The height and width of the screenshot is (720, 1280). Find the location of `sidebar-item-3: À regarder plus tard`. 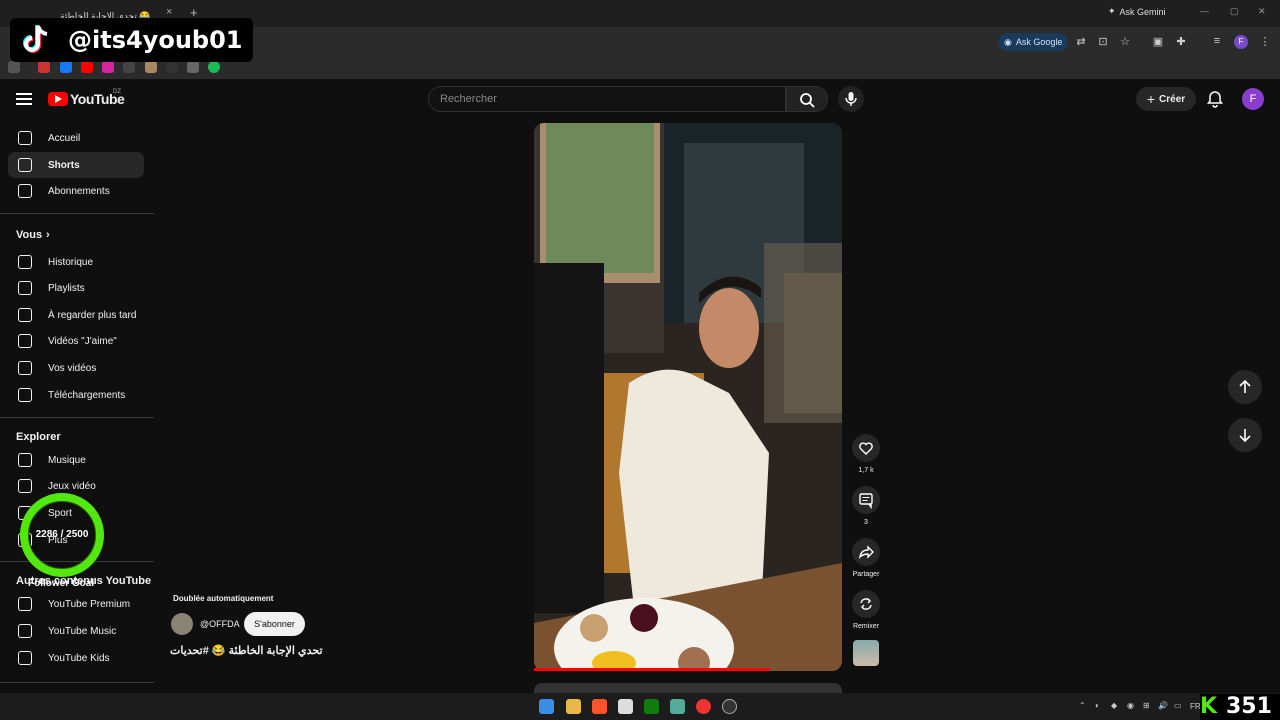

sidebar-item-3: À regarder plus tard is located at coordinates (76, 315).